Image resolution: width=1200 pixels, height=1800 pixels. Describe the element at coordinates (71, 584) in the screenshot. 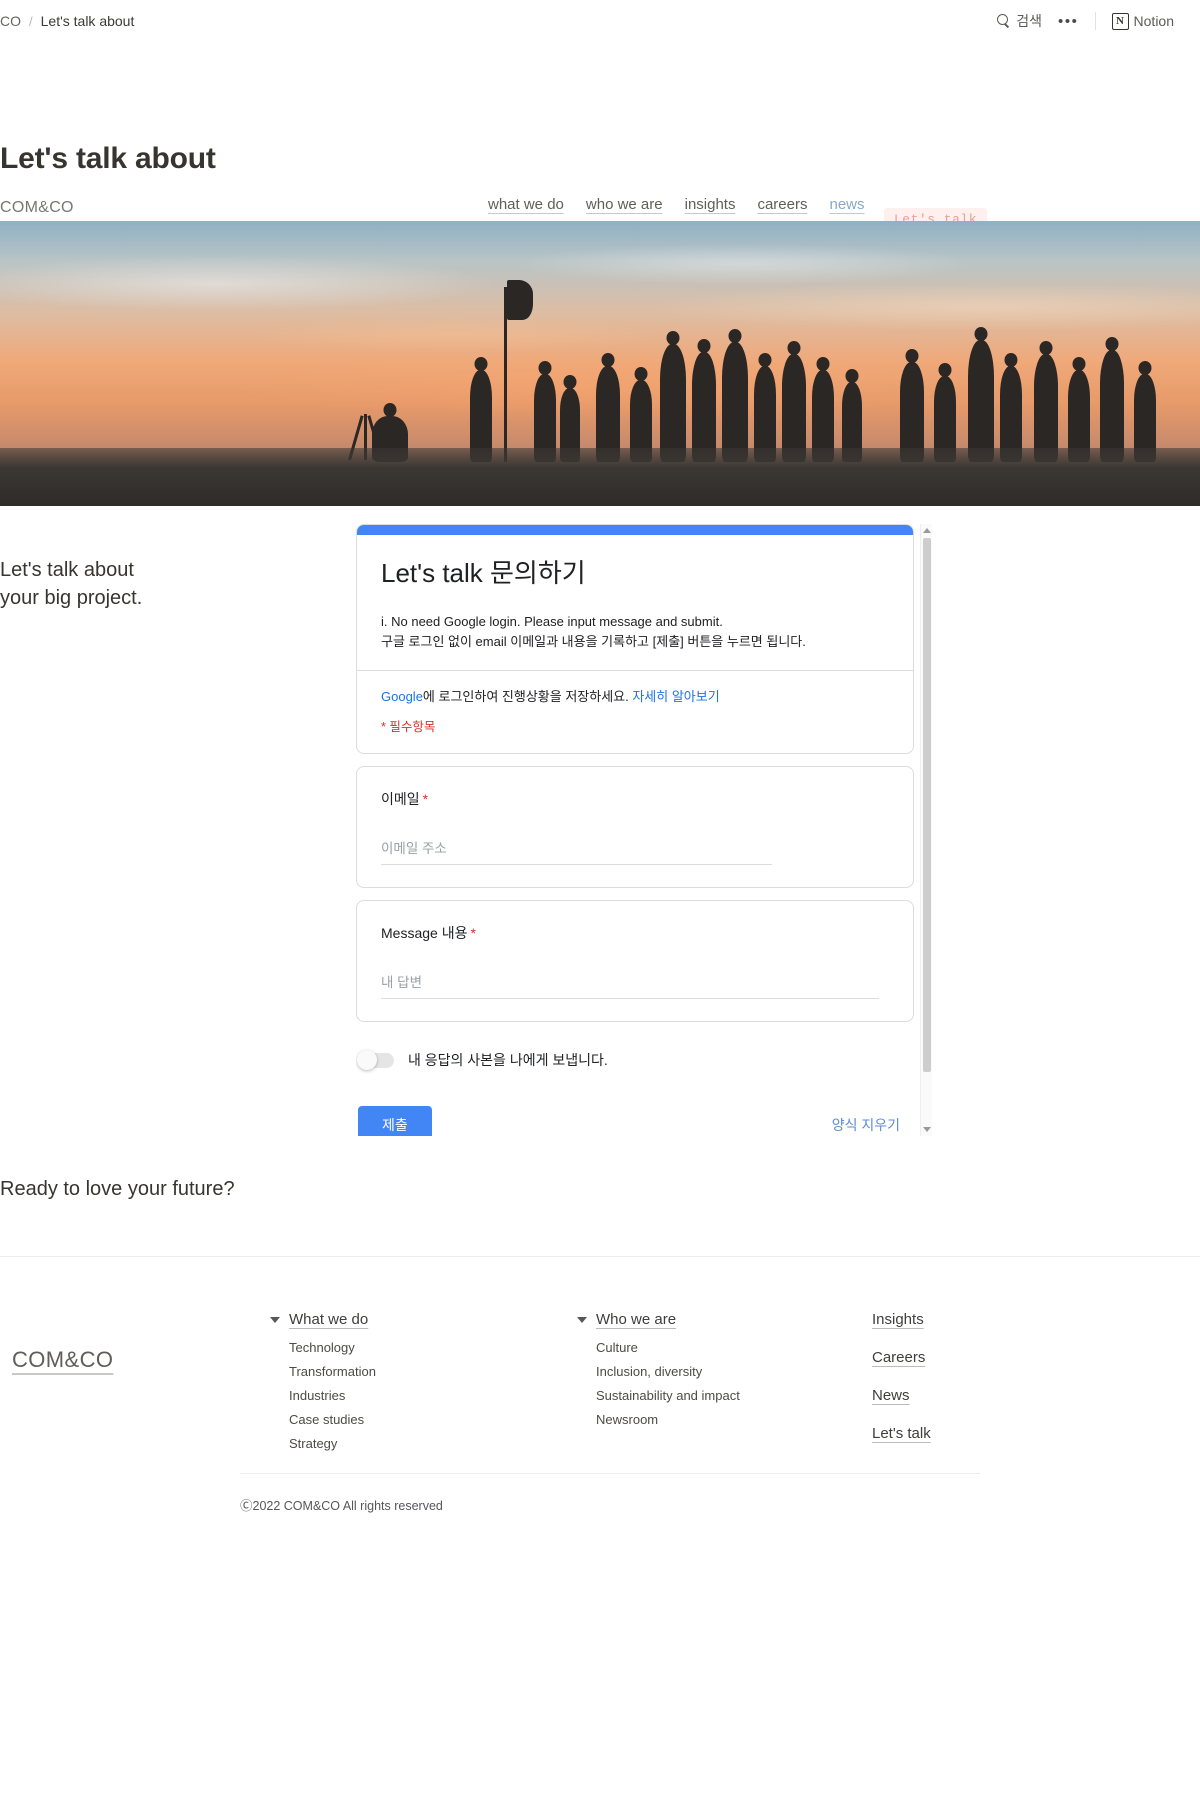

I see `section-headline: Let's talk about your big project.` at that location.